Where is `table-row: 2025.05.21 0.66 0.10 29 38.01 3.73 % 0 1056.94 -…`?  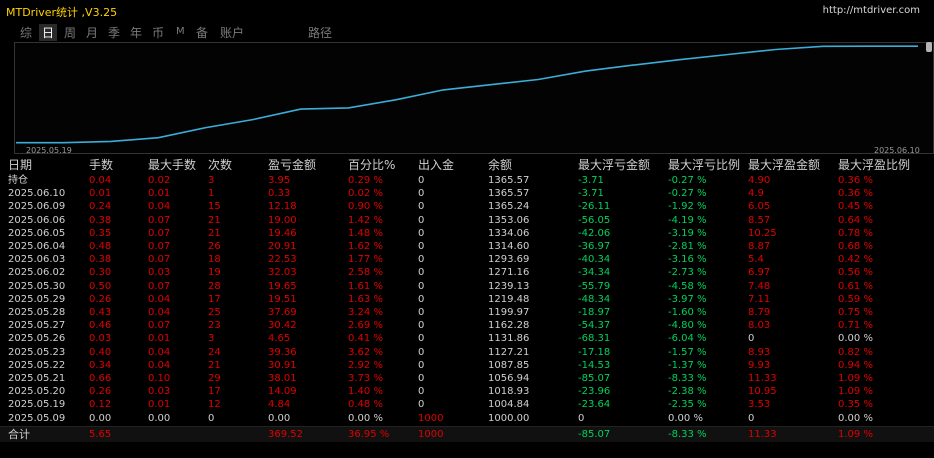 table-row: 2025.05.21 0.66 0.10 29 38.01 3.73 % 0 1056.94 -… is located at coordinates (467, 378).